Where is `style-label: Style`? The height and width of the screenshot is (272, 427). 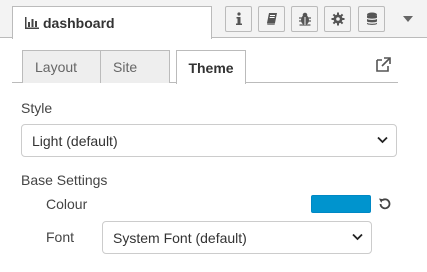 style-label: Style is located at coordinates (37, 108).